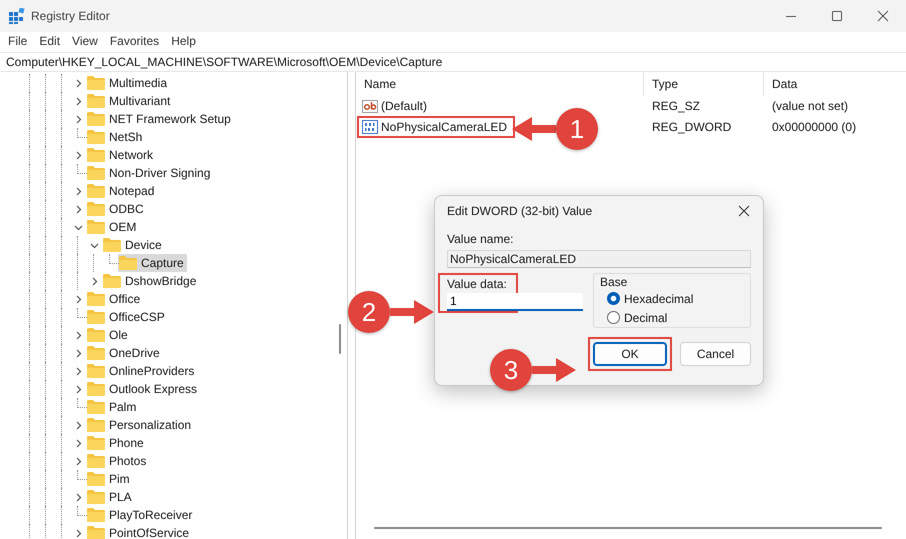 The height and width of the screenshot is (539, 906). I want to click on field-label: Value data:, so click(477, 284).